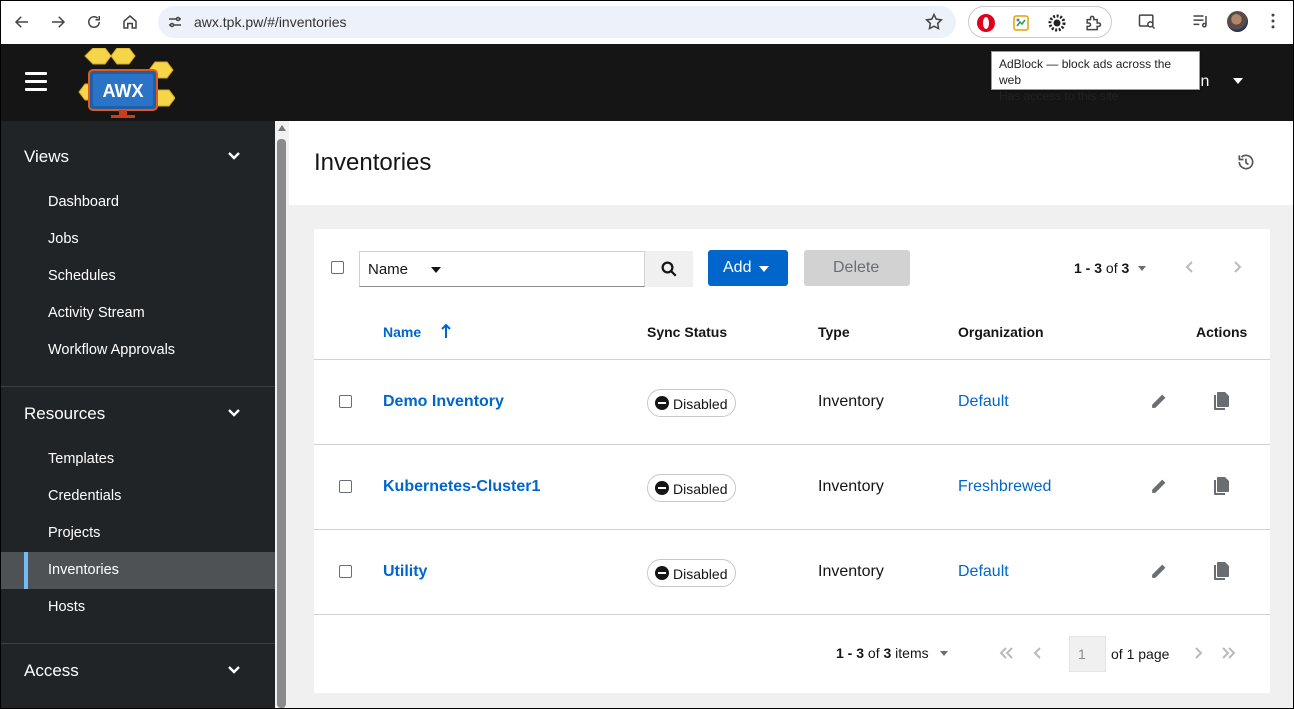 This screenshot has height=709, width=1294. I want to click on add-button: Add, so click(748, 268).